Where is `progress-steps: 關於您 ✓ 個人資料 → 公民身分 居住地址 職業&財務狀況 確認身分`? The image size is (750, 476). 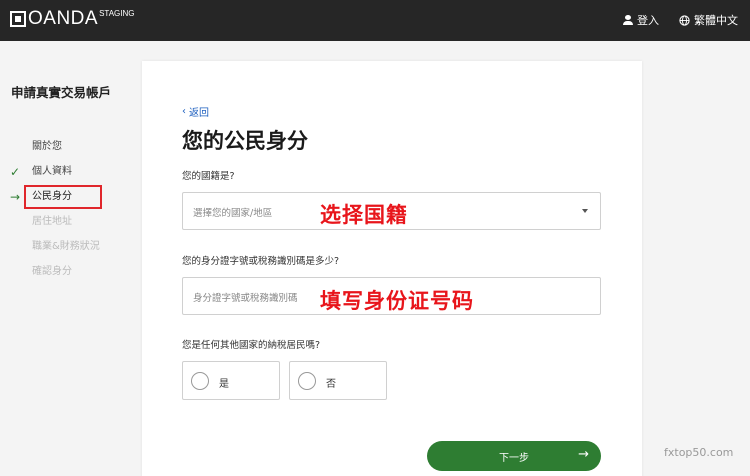
progress-steps: 關於您 ✓ 個人資料 → 公民身分 居住地址 職業&財務狀況 確認身分 is located at coordinates (56, 215).